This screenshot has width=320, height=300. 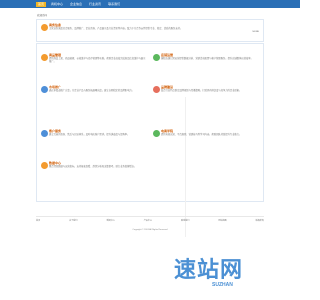 I want to click on watermark-text: 速站网, so click(x=209, y=269).